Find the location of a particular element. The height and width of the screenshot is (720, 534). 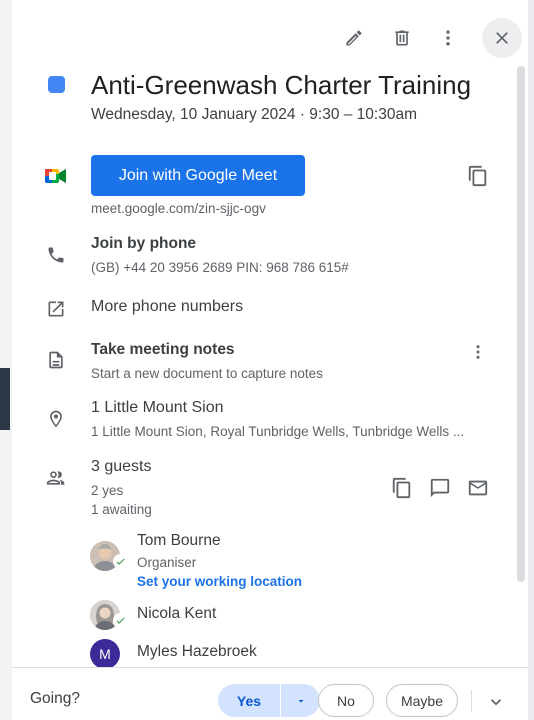

phone-details: (GB) +44 20 3956 2689 PIN: 968 786 615# is located at coordinates (220, 267).